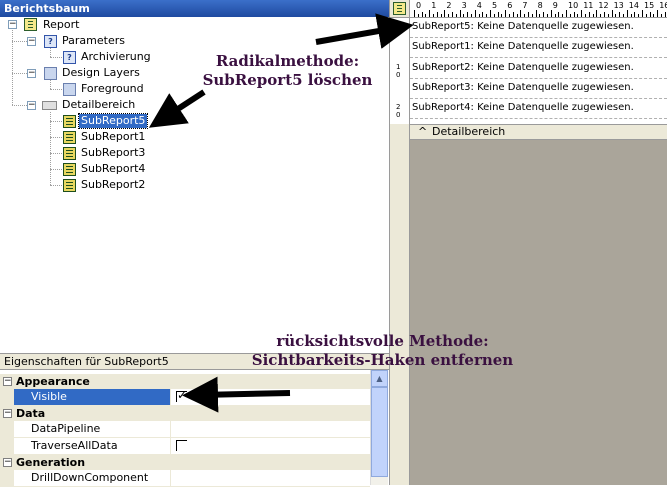  I want to click on arrow-to-designer-icon, so click(364, 31).